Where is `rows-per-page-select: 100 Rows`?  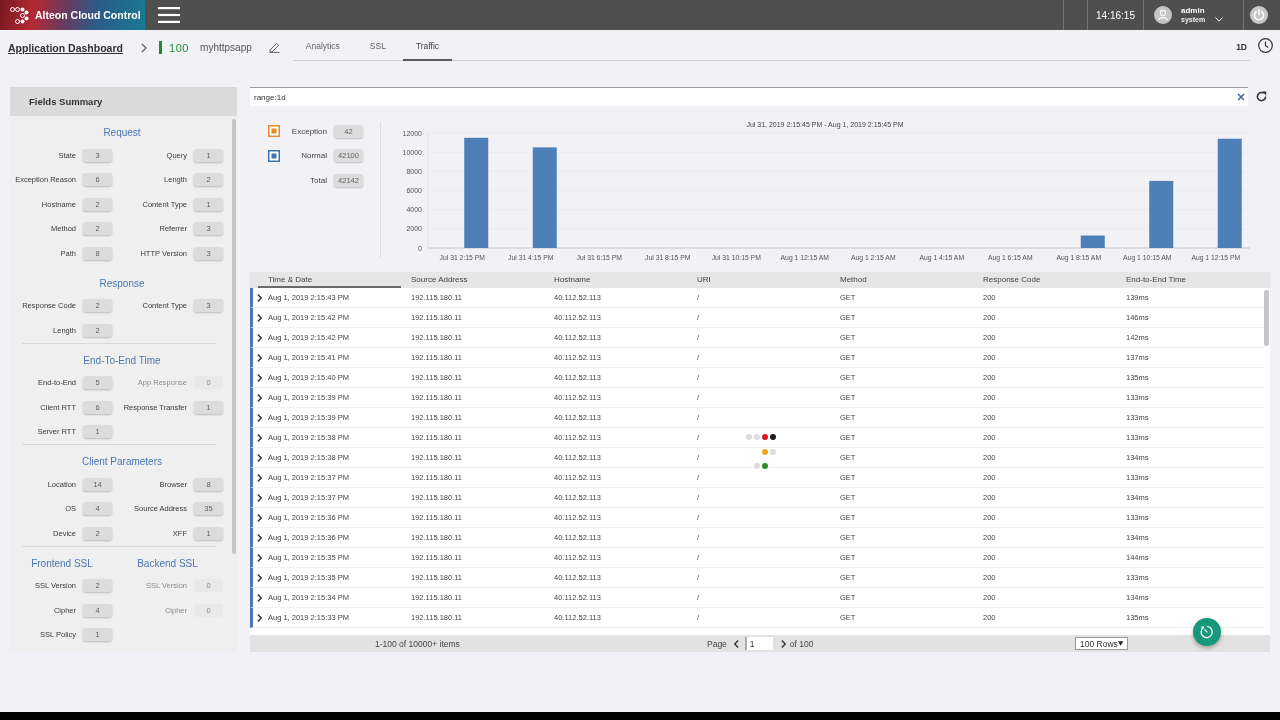
rows-per-page-select: 100 Rows is located at coordinates (1101, 643).